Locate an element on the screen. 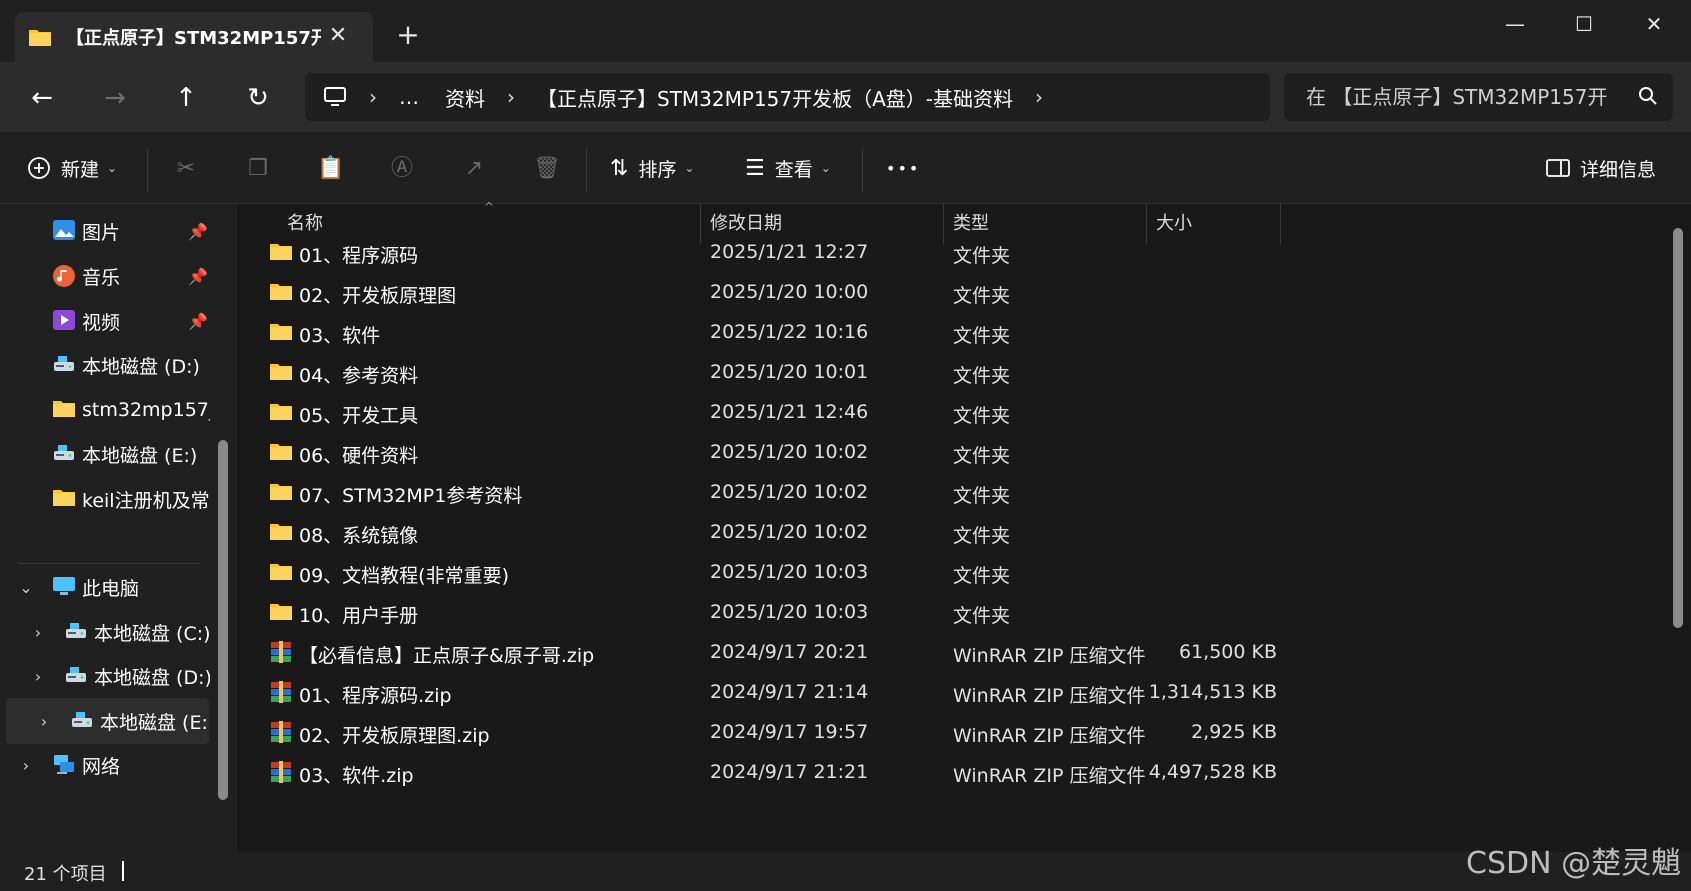 This screenshot has height=891, width=1691. details-pane-button: 详细信息 is located at coordinates (1601, 168).